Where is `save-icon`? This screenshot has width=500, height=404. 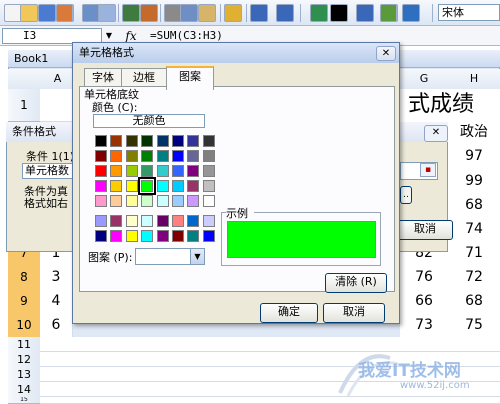 save-icon is located at coordinates (47, 13).